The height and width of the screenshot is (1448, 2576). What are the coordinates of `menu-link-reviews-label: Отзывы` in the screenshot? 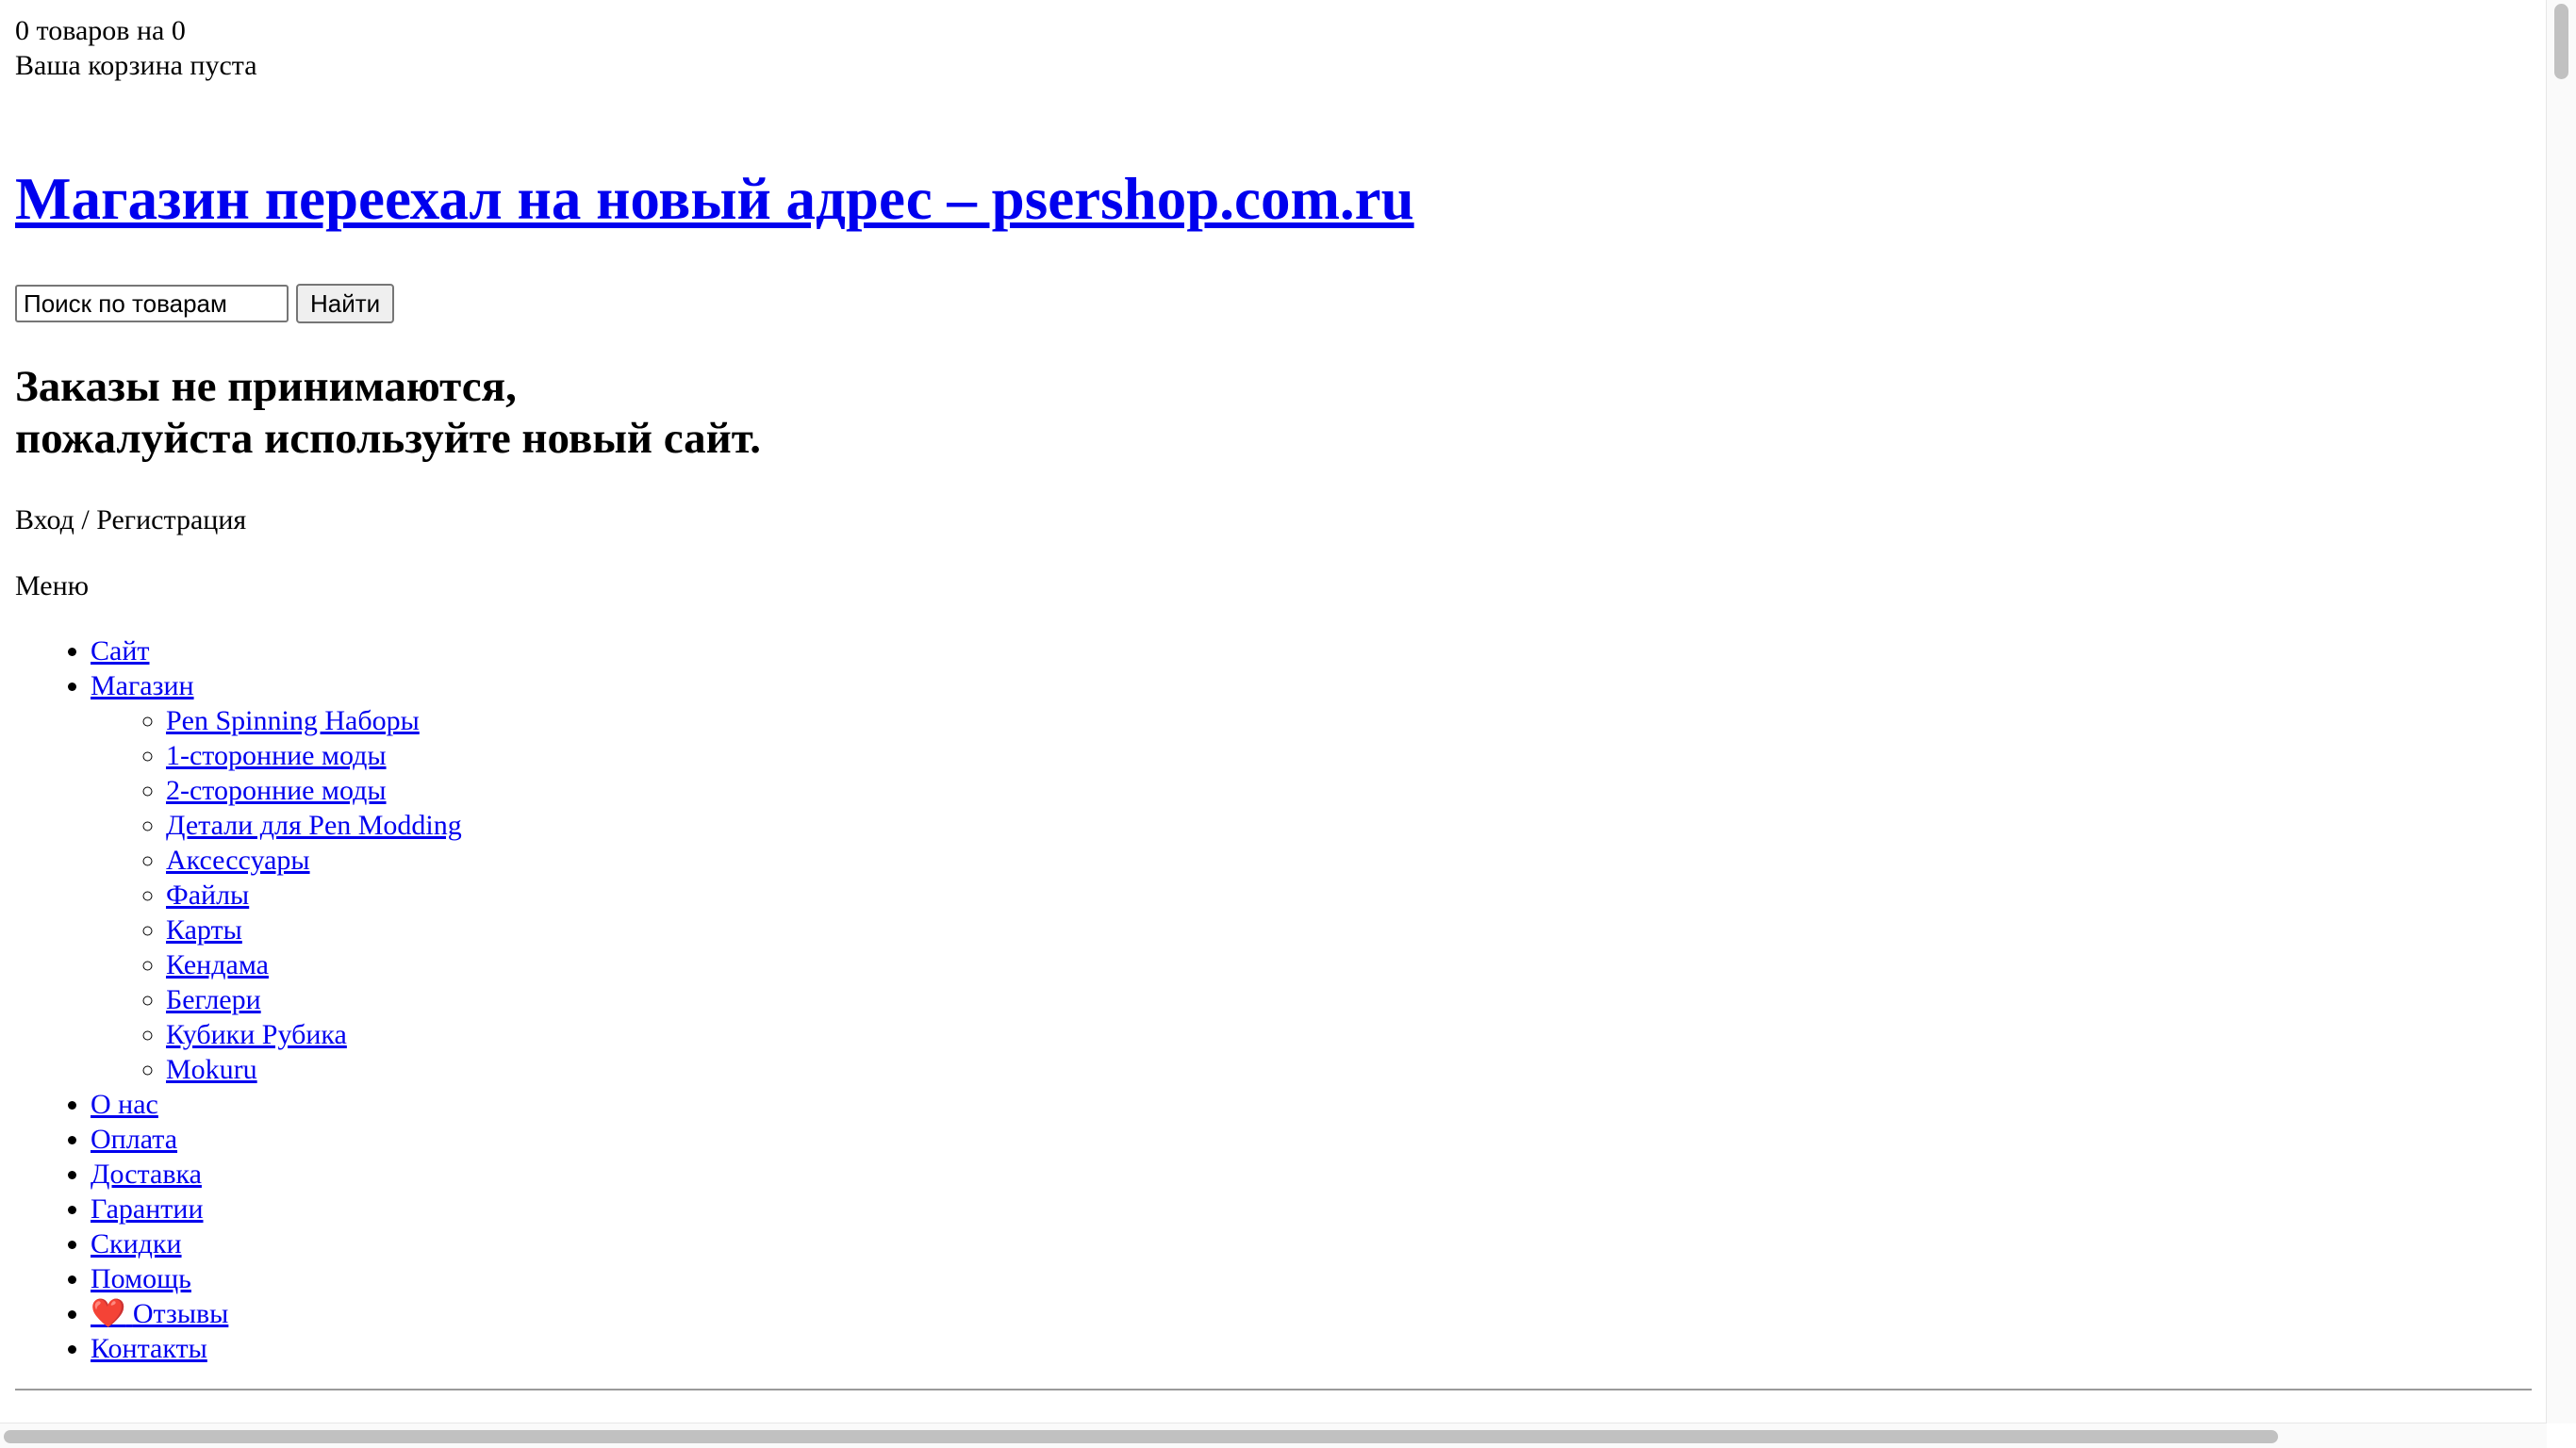 It's located at (180, 1313).